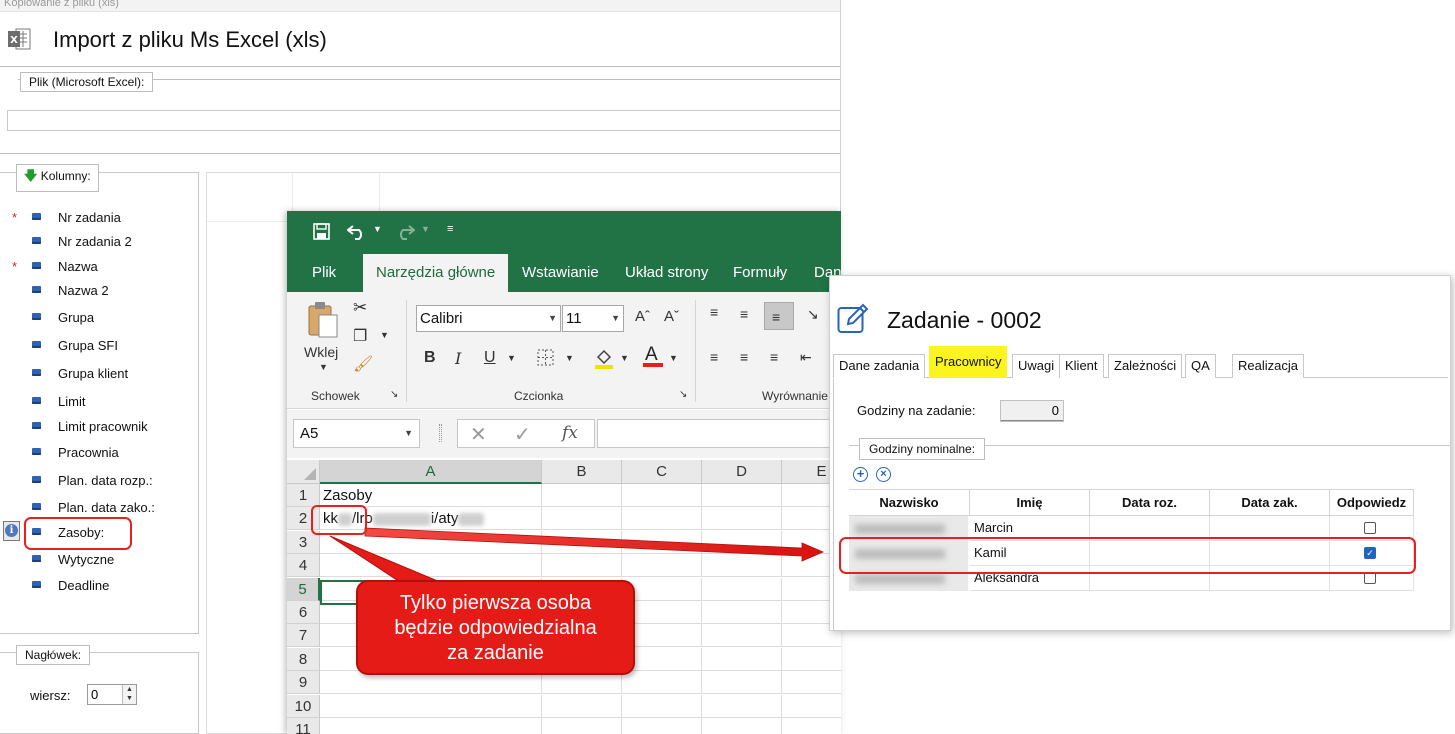  Describe the element at coordinates (303, 612) in the screenshot. I see `row-header: 6` at that location.